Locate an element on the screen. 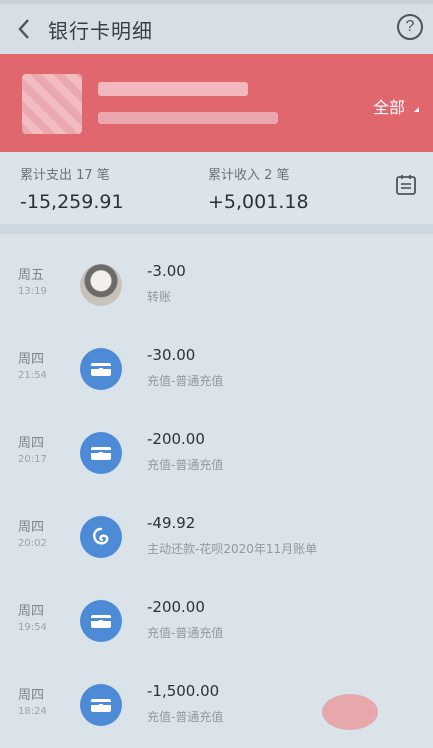  row-time: 20:17 is located at coordinates (32, 459).